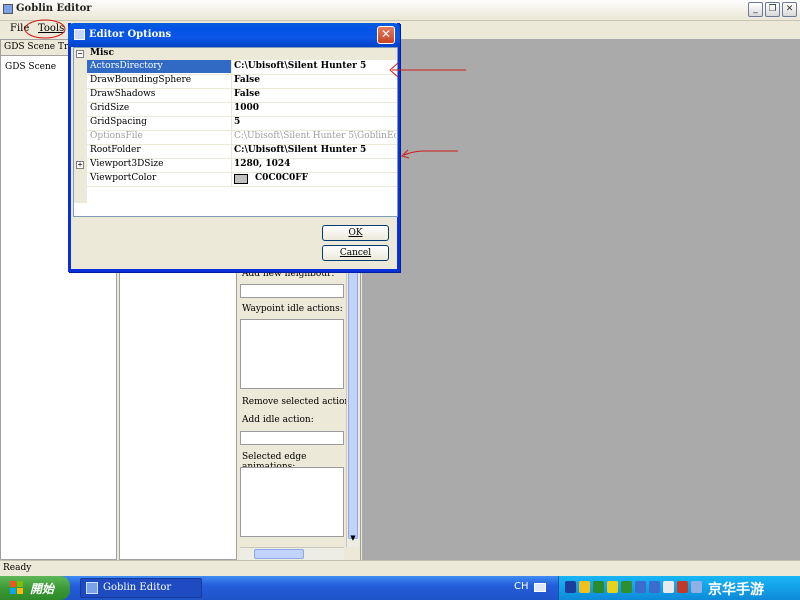 This screenshot has height=600, width=800. Describe the element at coordinates (235, 54) in the screenshot. I see `category-row-misc: − Misc` at that location.